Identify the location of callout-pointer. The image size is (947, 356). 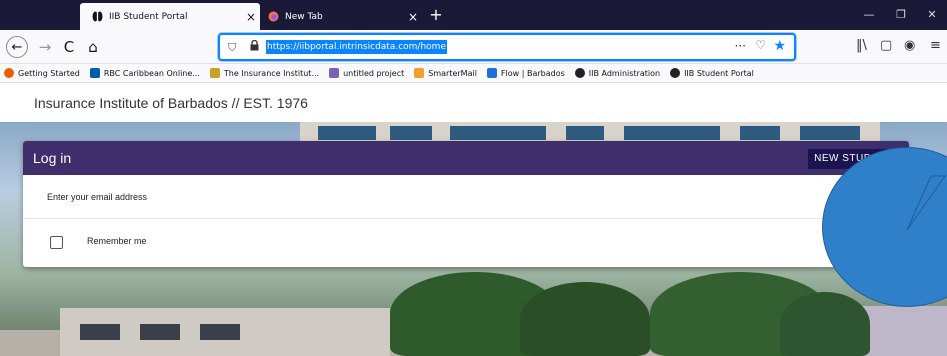
(926, 203).